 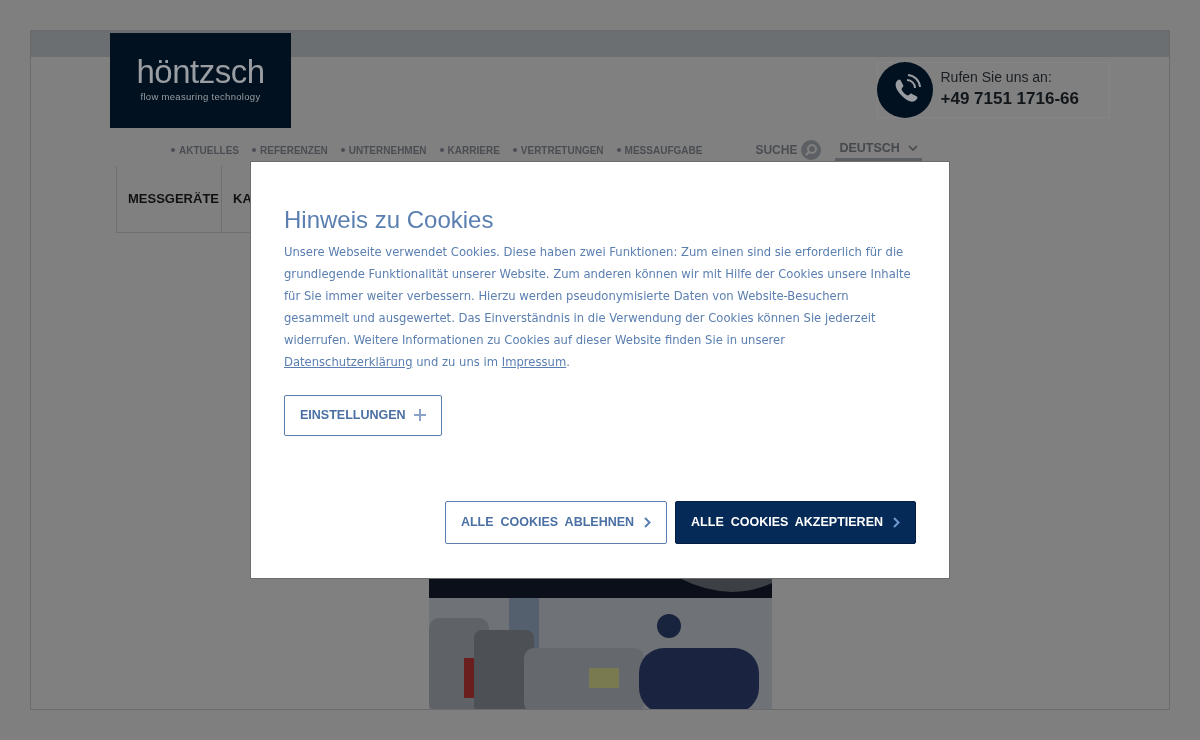 I want to click on plus-icon, so click(x=419, y=415).